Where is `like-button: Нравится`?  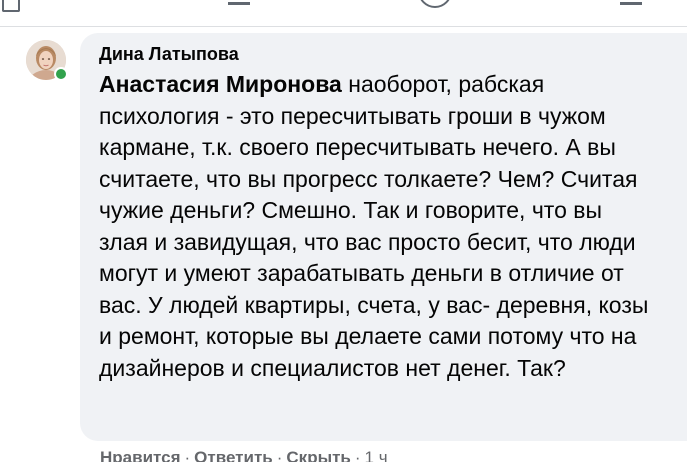
like-button: Нравится is located at coordinates (140, 455).